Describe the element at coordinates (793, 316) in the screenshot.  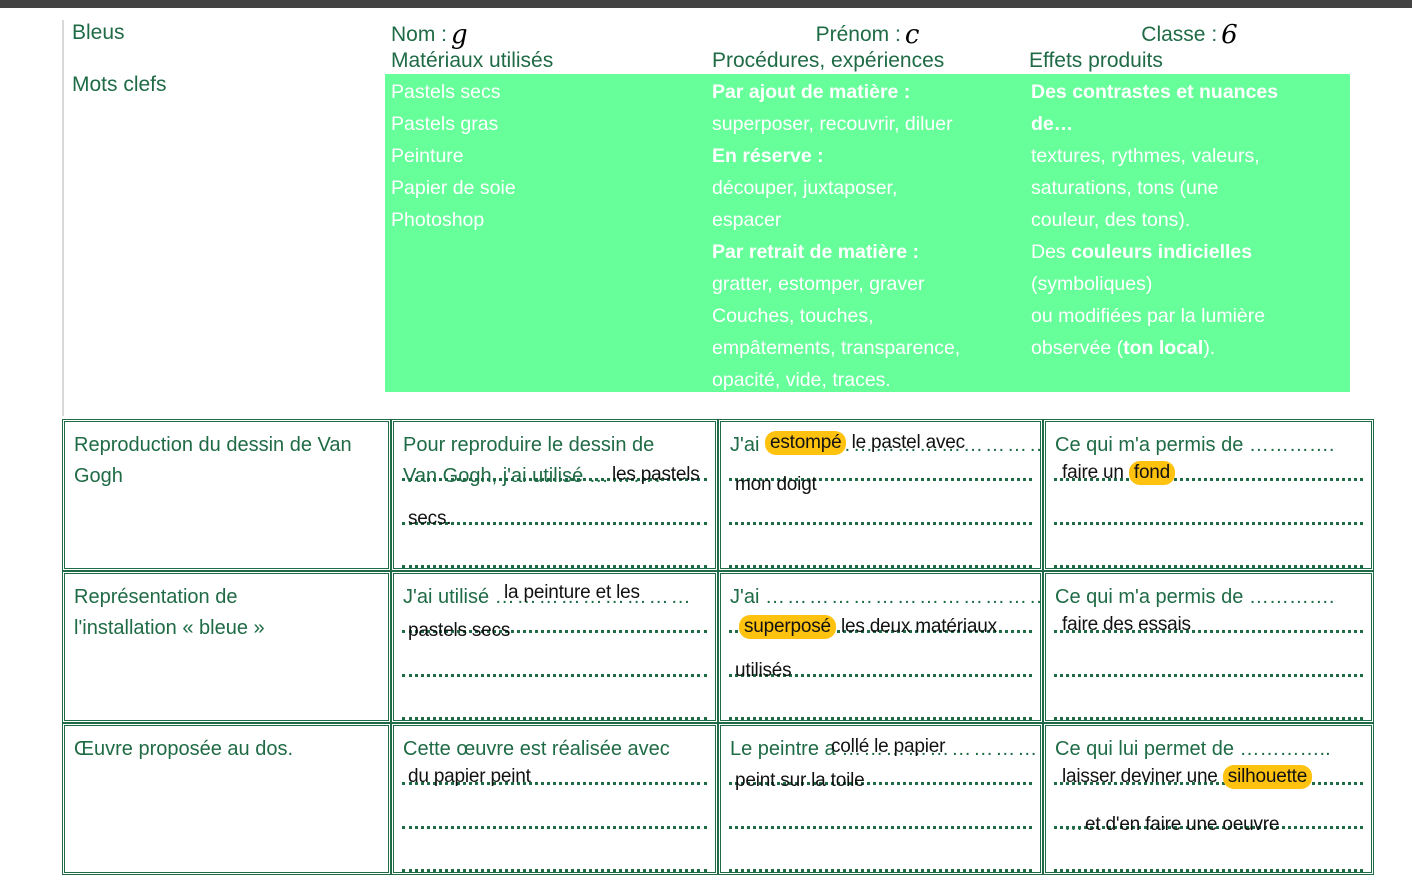
I see `keyword-item: Couches, touches,` at that location.